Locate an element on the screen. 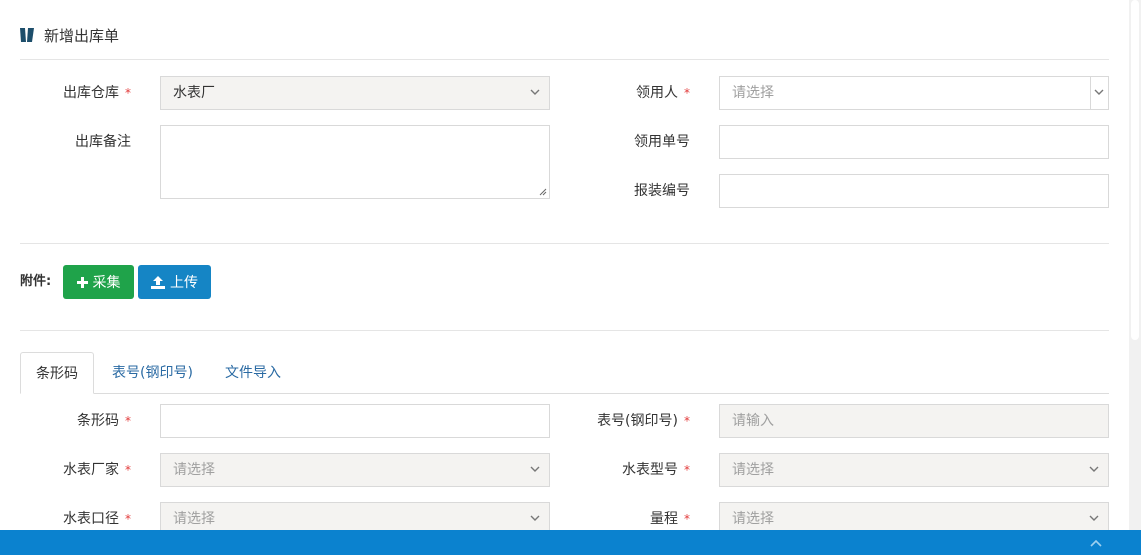 The image size is (1141, 555). page-scrollbar is located at coordinates (1135, 265).